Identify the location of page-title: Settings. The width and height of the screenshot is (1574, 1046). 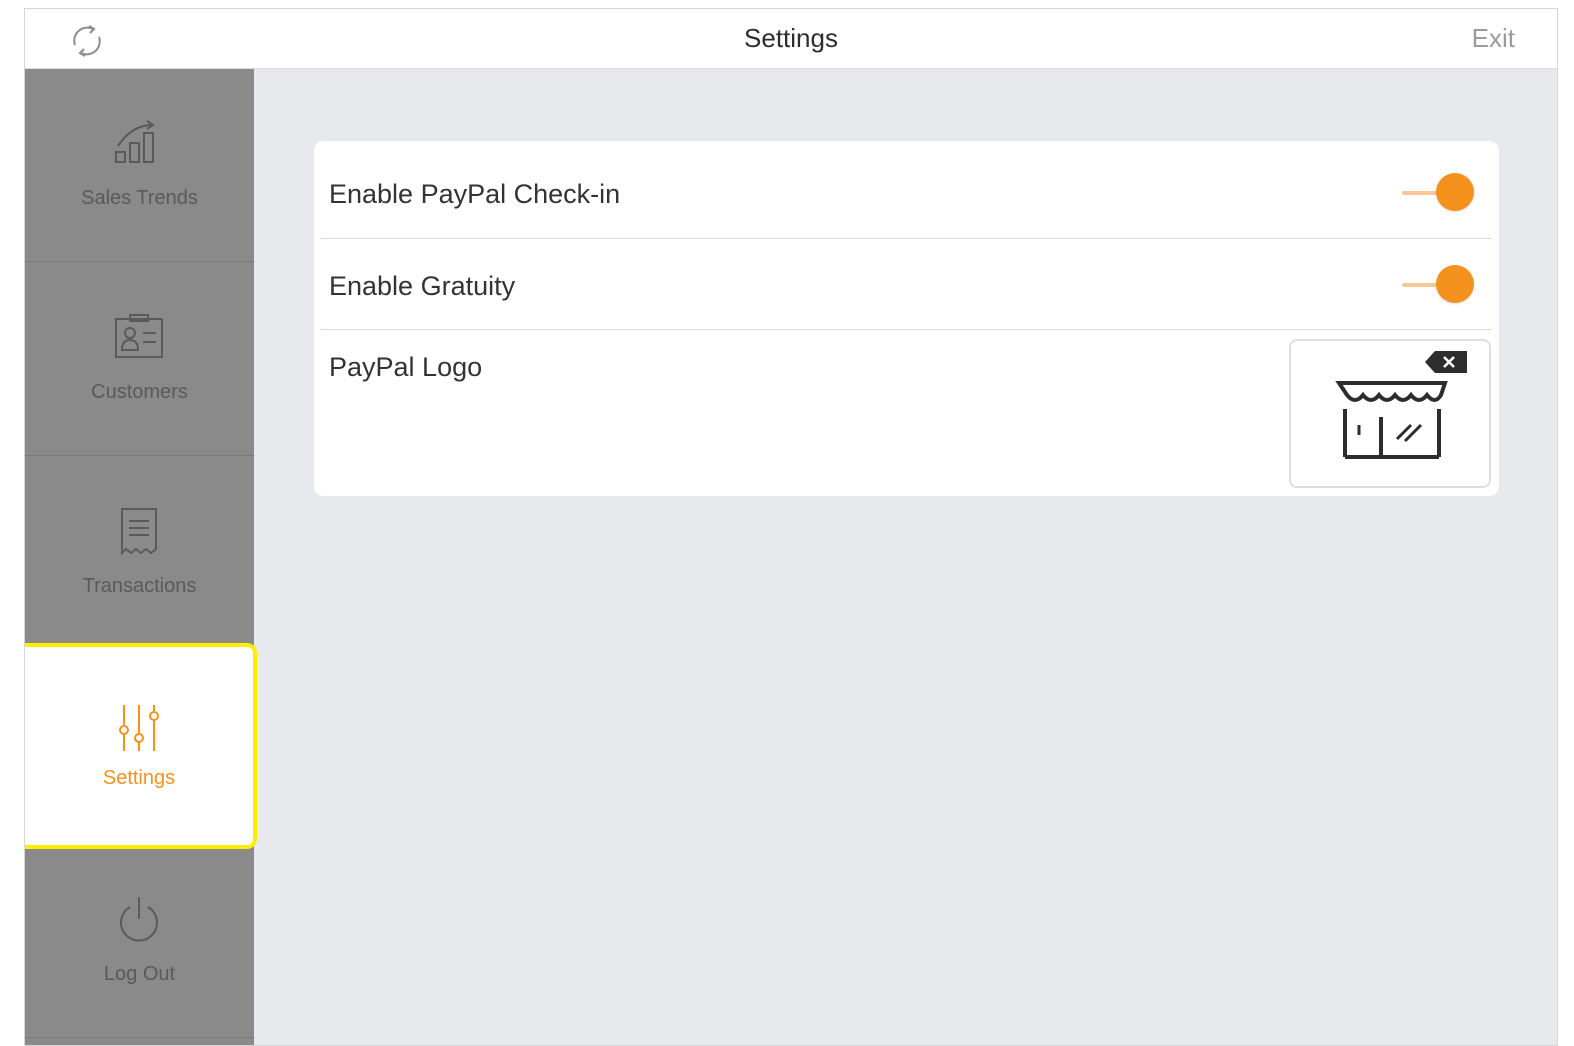
(791, 38).